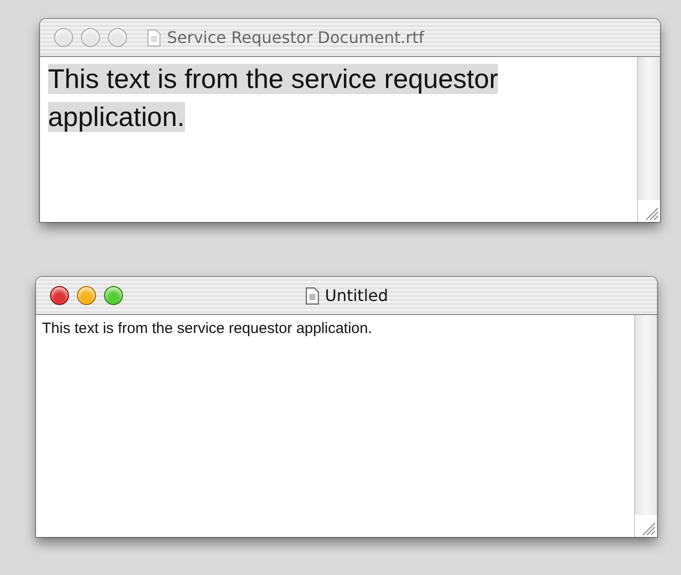 The height and width of the screenshot is (575, 681). What do you see at coordinates (59, 295) in the screenshot?
I see `close-button` at bounding box center [59, 295].